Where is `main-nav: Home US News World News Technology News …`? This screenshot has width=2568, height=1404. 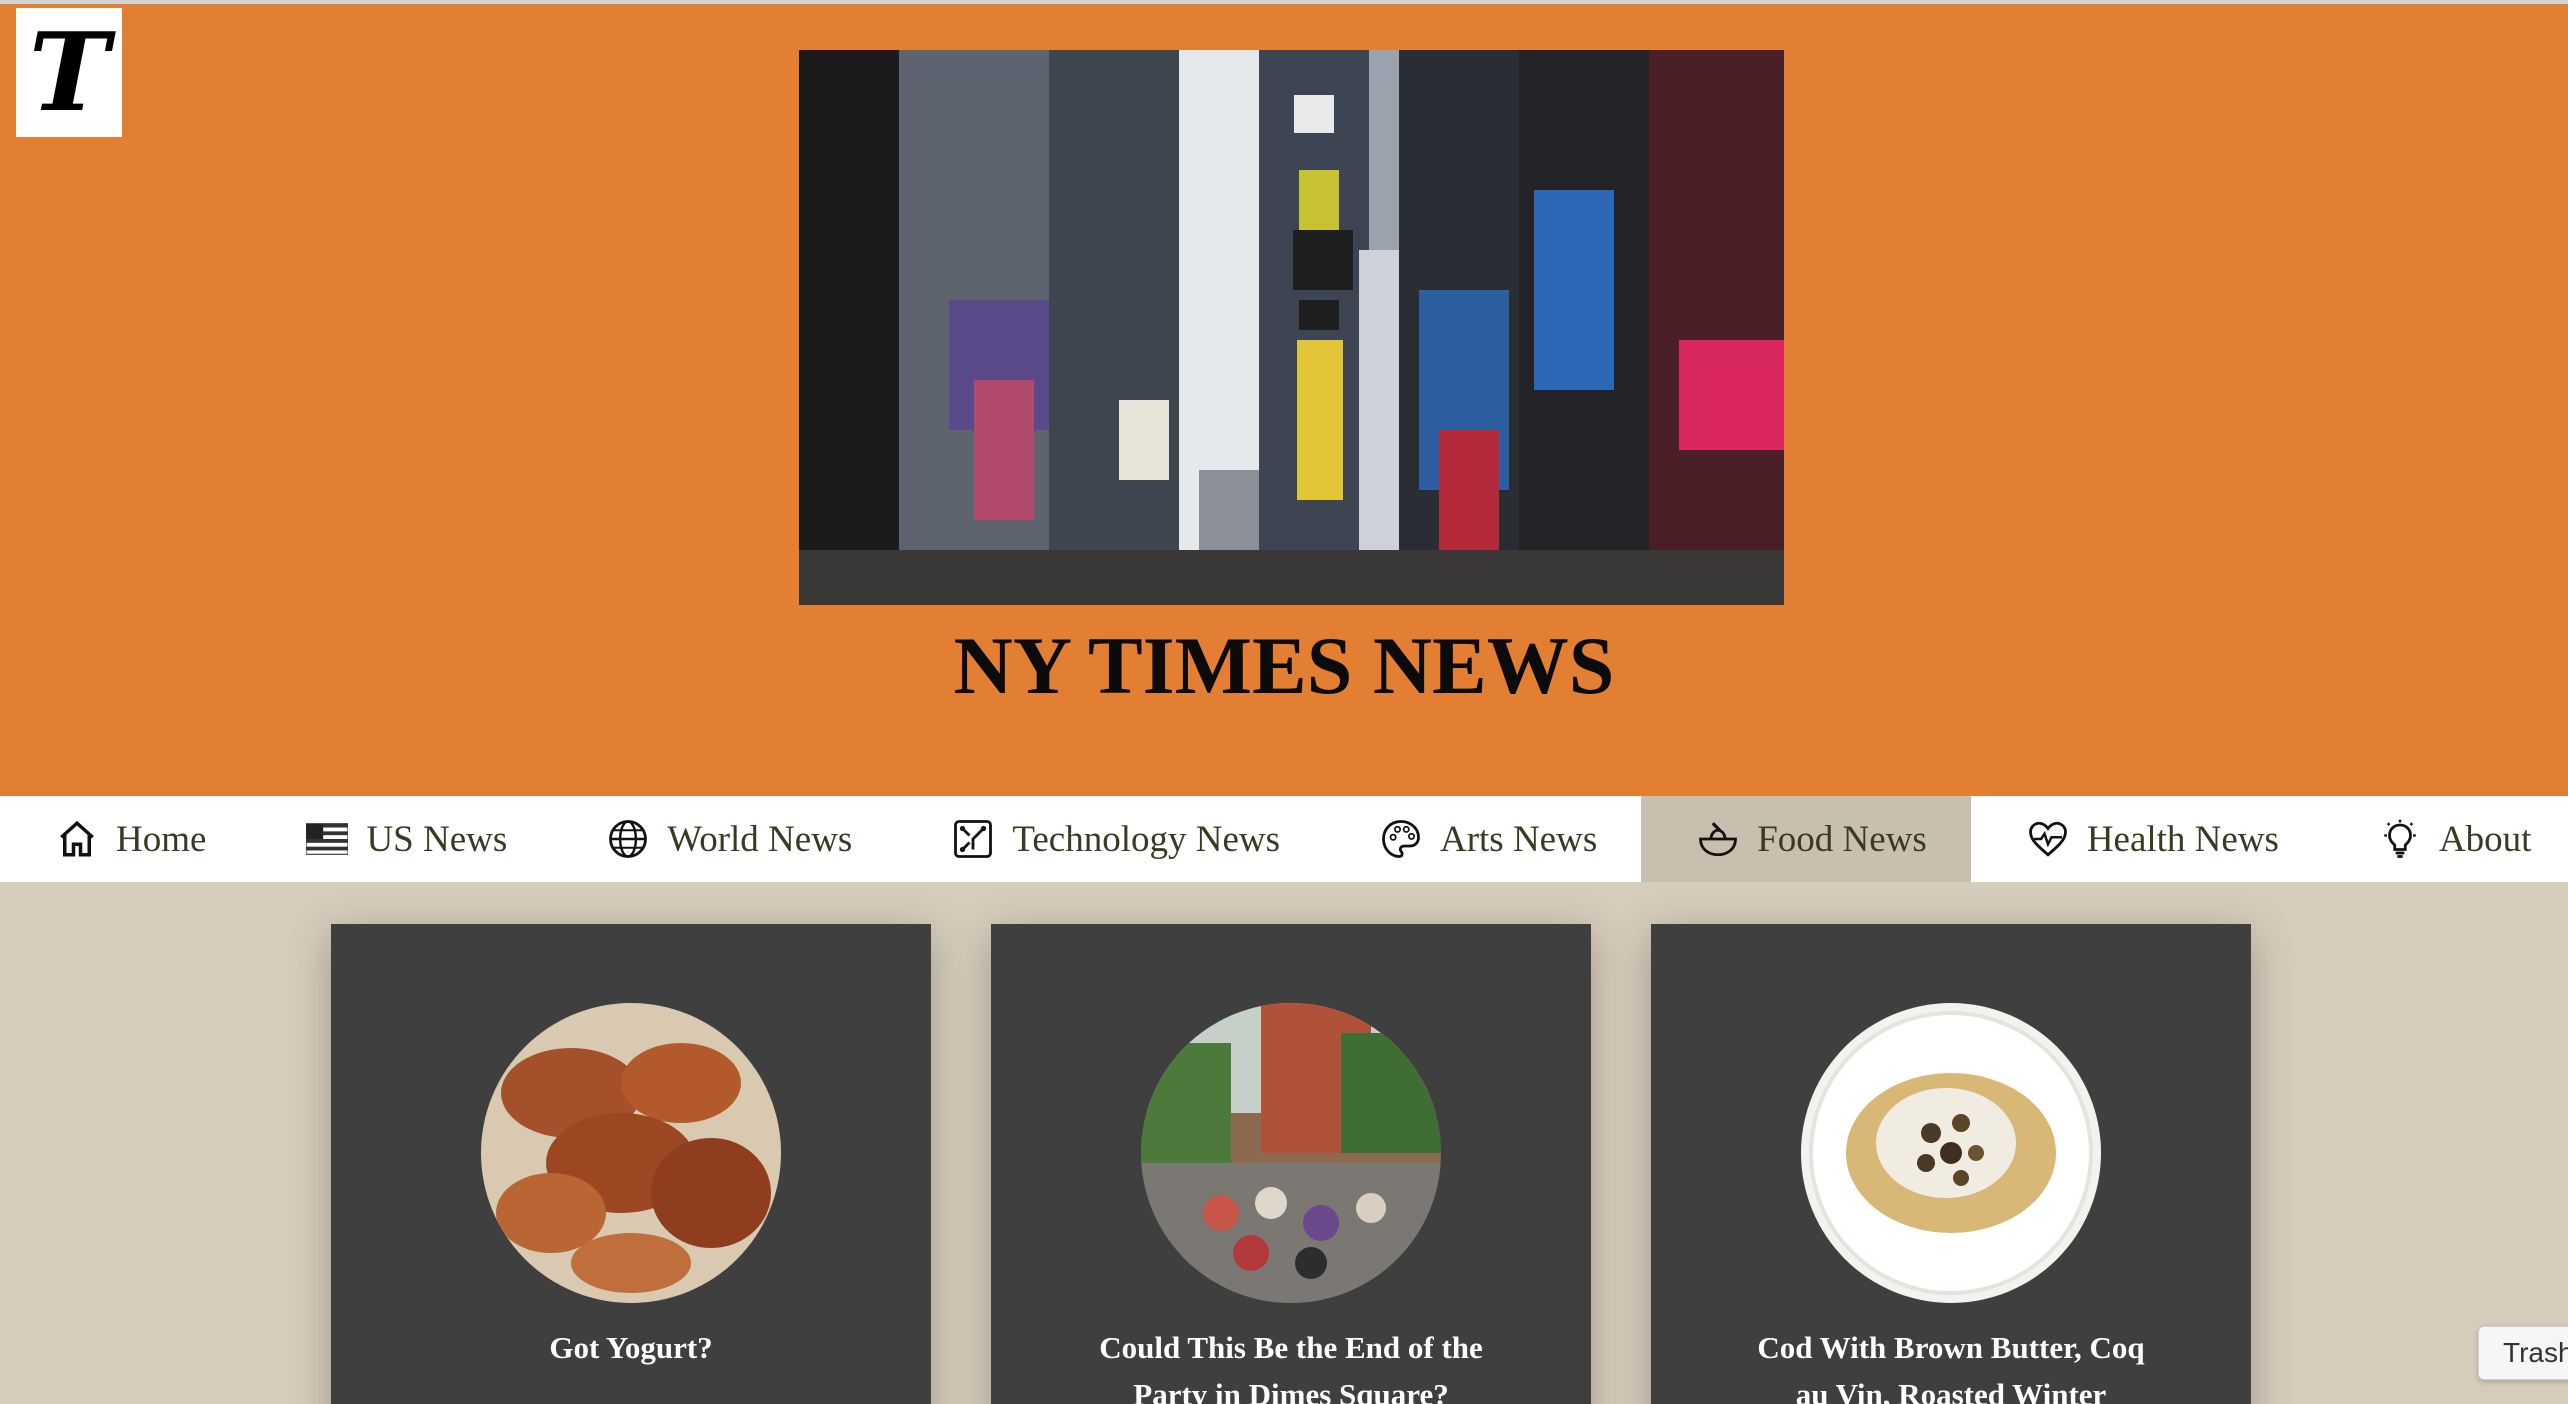 main-nav: Home US News World News Technology News … is located at coordinates (1284, 839).